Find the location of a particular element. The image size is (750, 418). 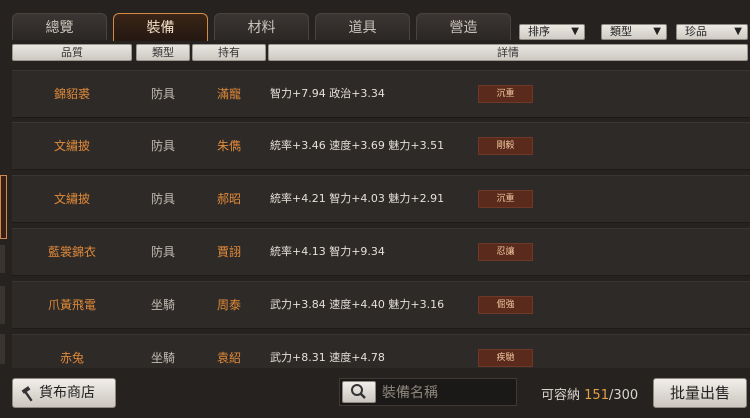

rarity-dropdown-label: 珍品 is located at coordinates (696, 31).